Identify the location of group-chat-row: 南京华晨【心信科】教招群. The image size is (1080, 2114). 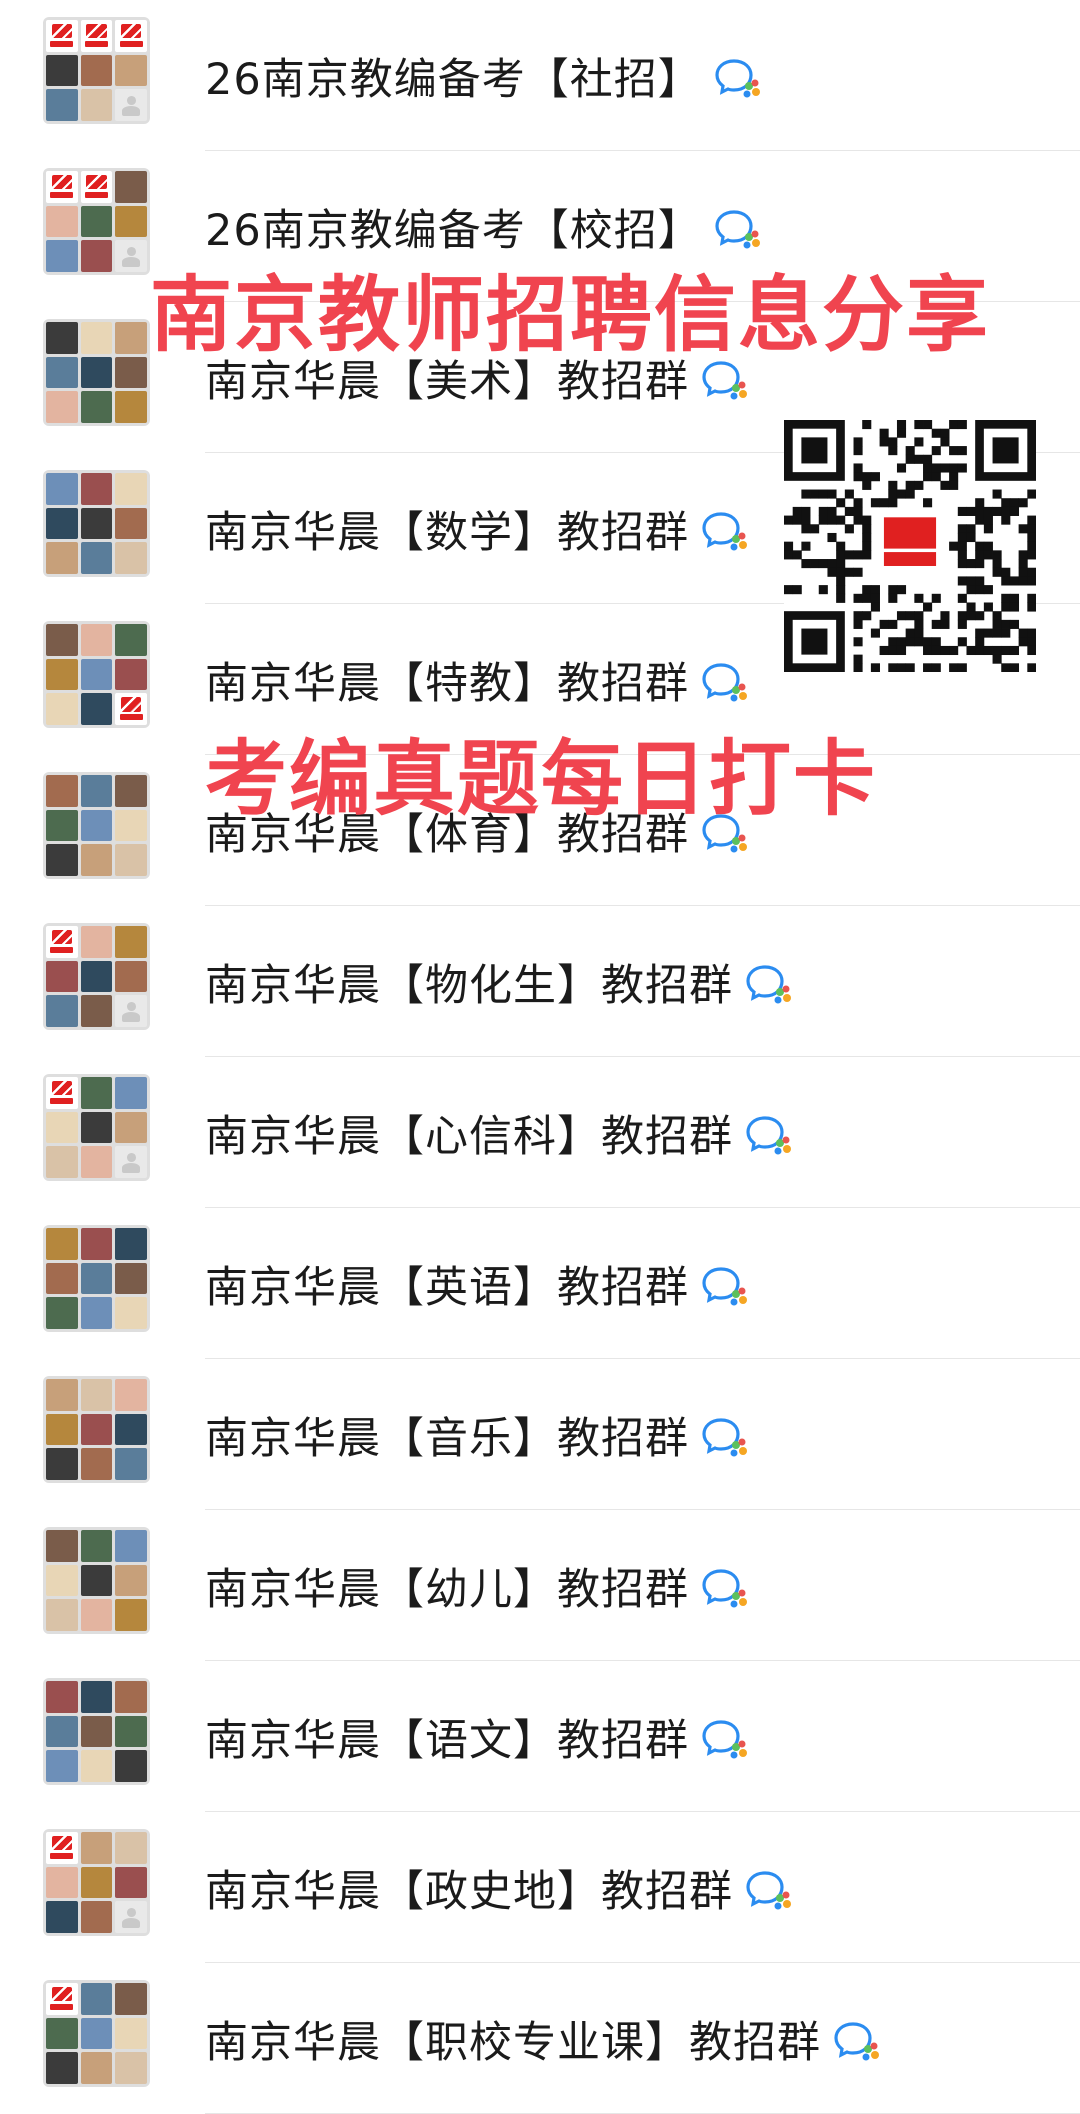
(540, 1132).